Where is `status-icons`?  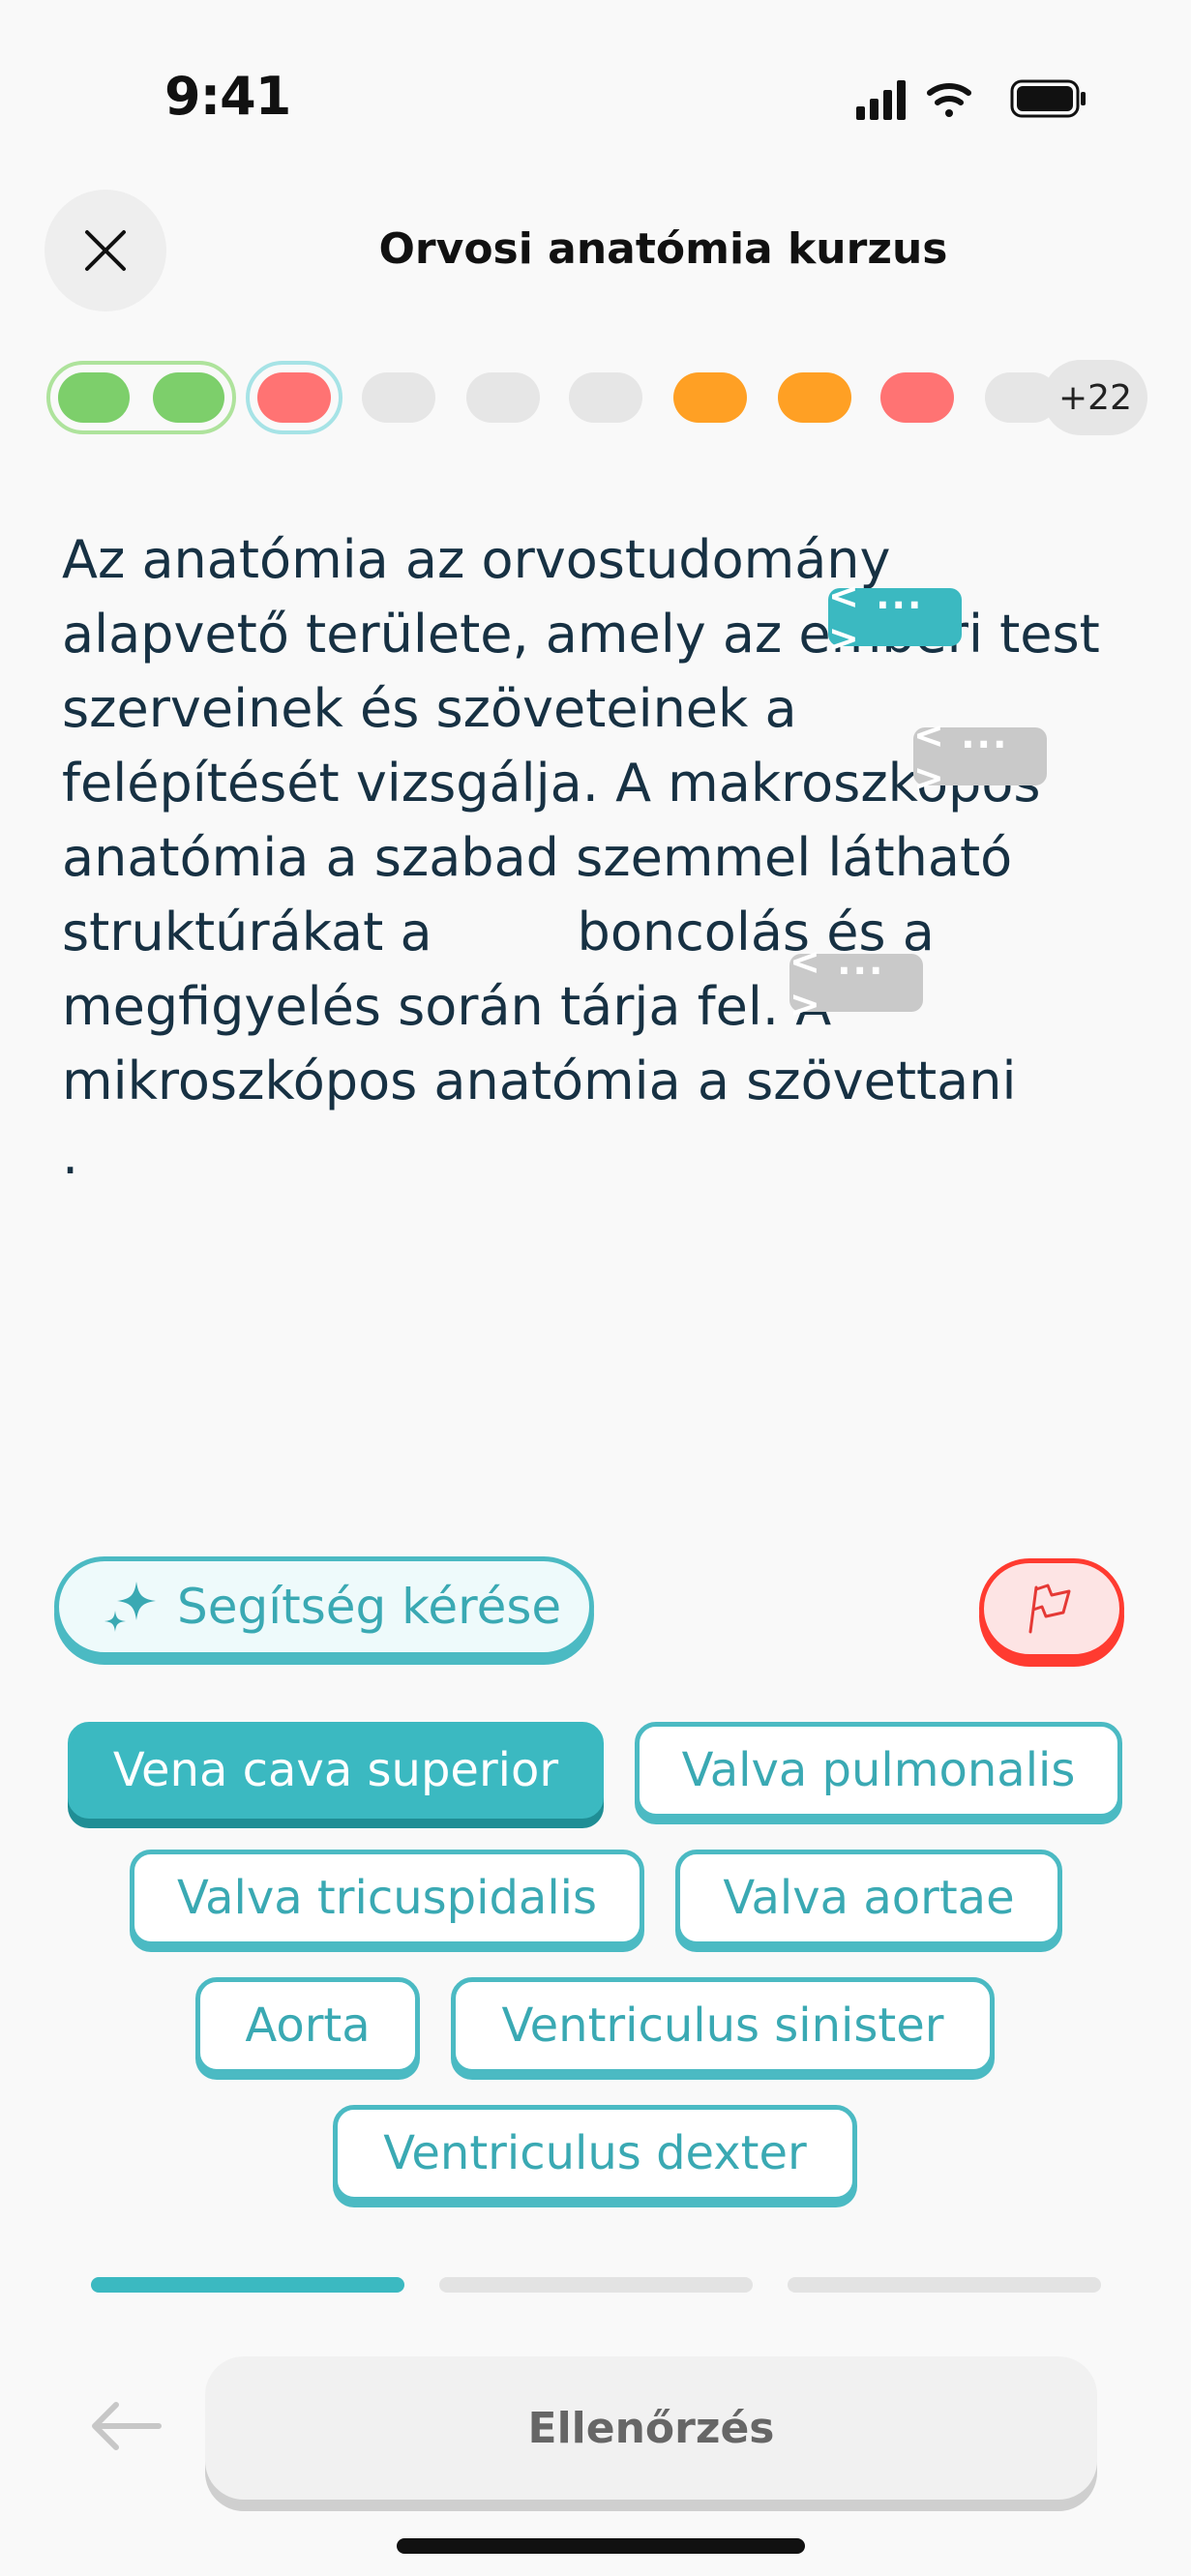
status-icons is located at coordinates (971, 99).